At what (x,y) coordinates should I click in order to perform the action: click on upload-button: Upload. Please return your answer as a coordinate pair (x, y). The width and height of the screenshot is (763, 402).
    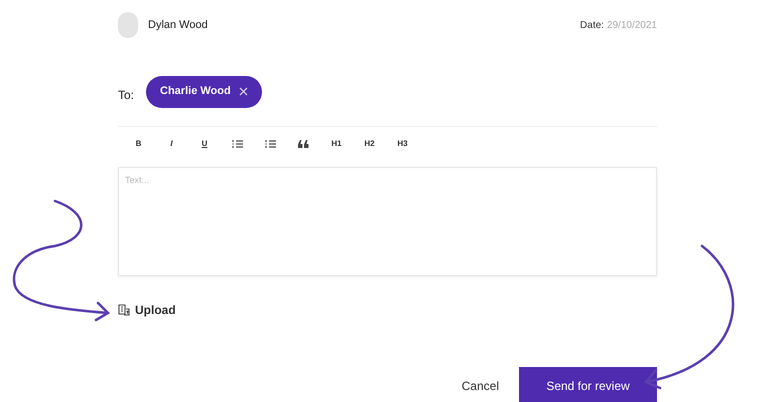
    Looking at the image, I should click on (147, 310).